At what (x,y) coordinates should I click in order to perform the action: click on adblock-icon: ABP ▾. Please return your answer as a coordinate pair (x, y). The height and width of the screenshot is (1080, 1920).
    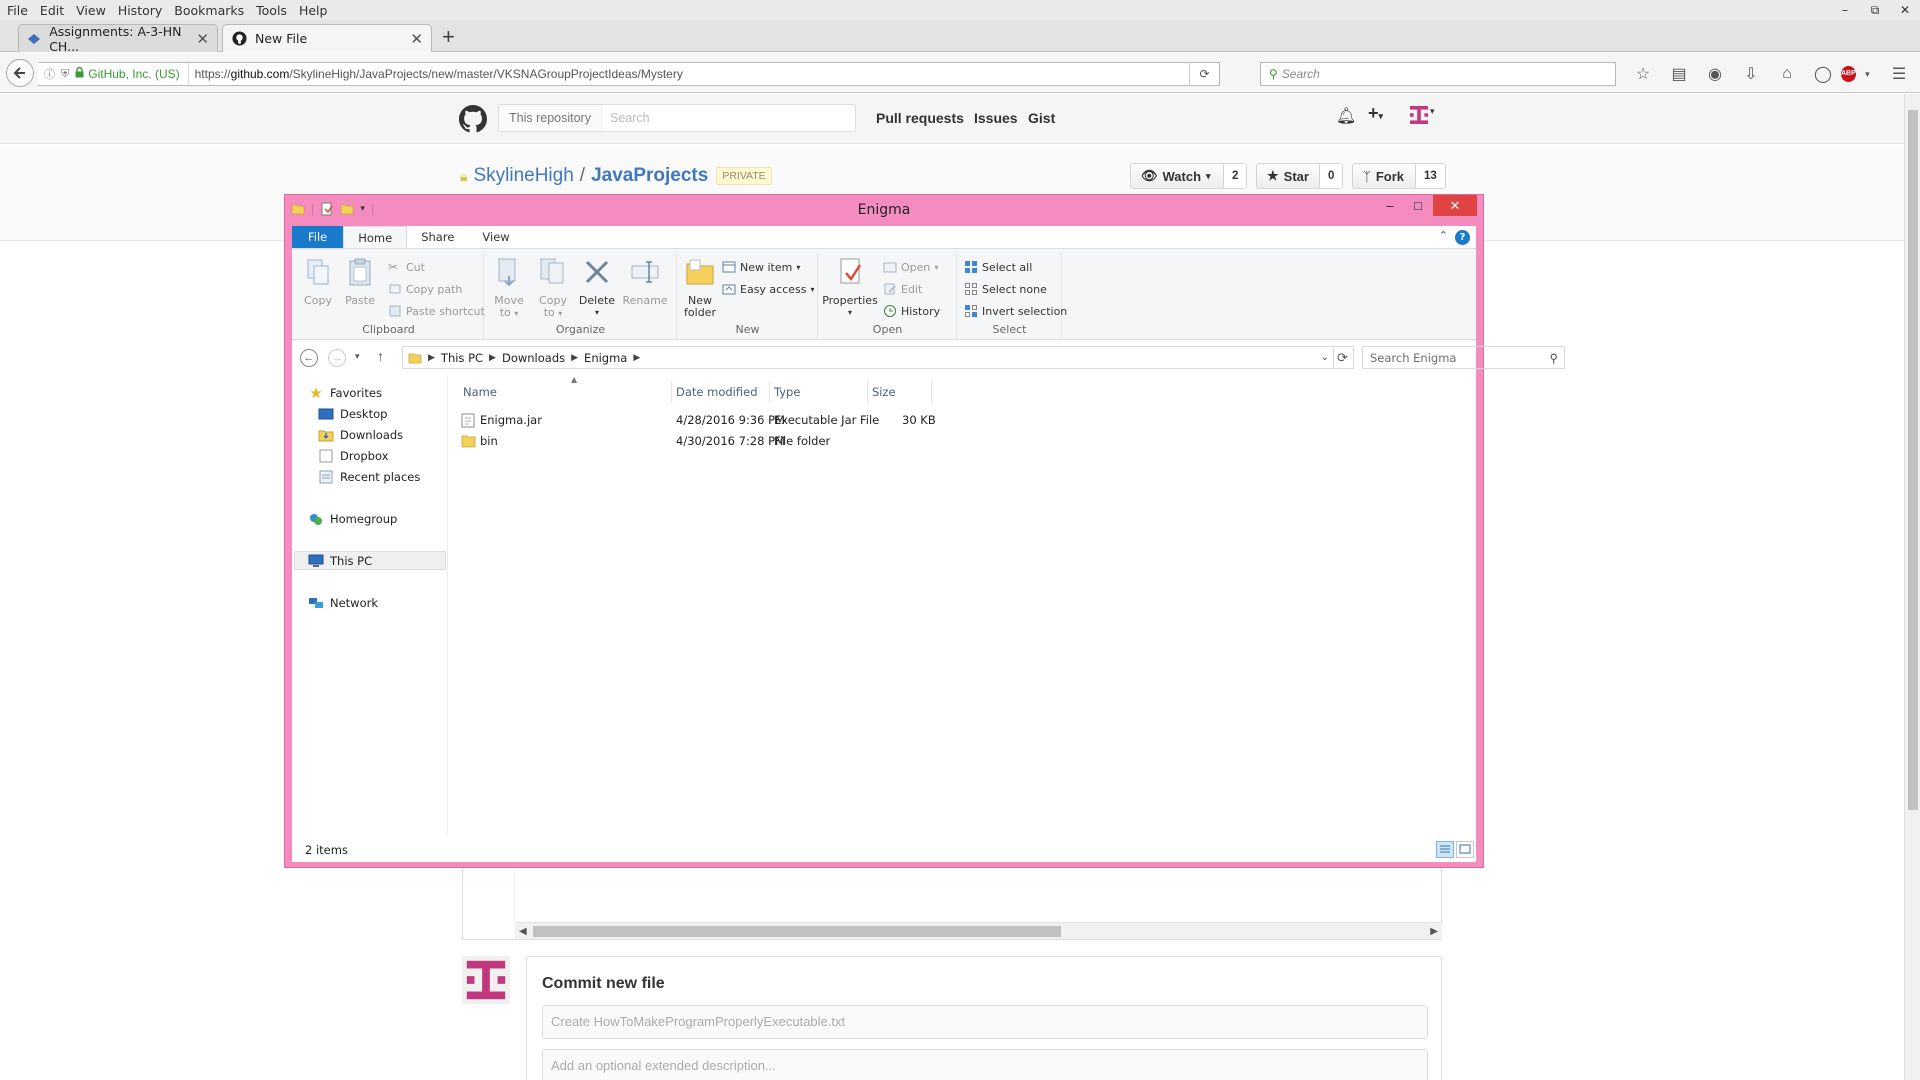
    Looking at the image, I should click on (1859, 74).